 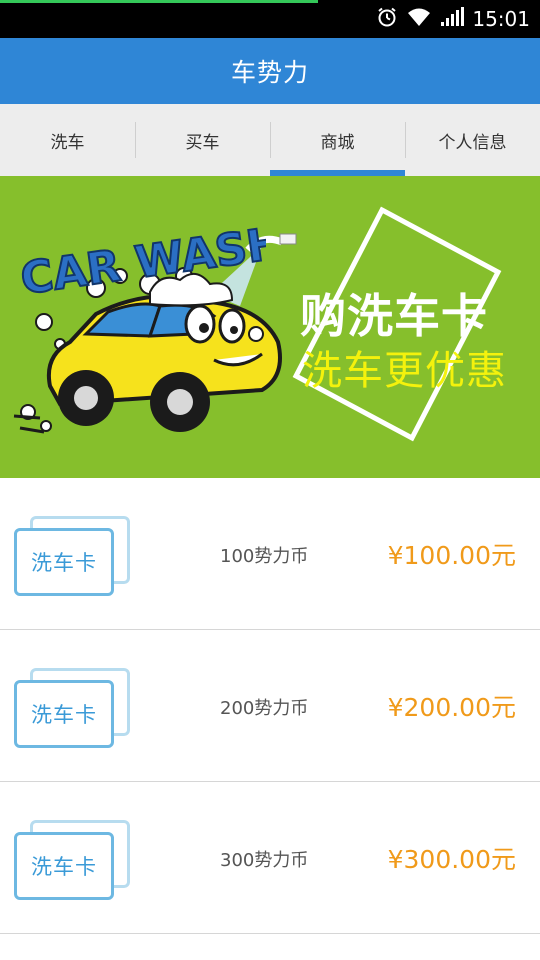 What do you see at coordinates (451, 555) in the screenshot?
I see `price: ¥100.00元` at bounding box center [451, 555].